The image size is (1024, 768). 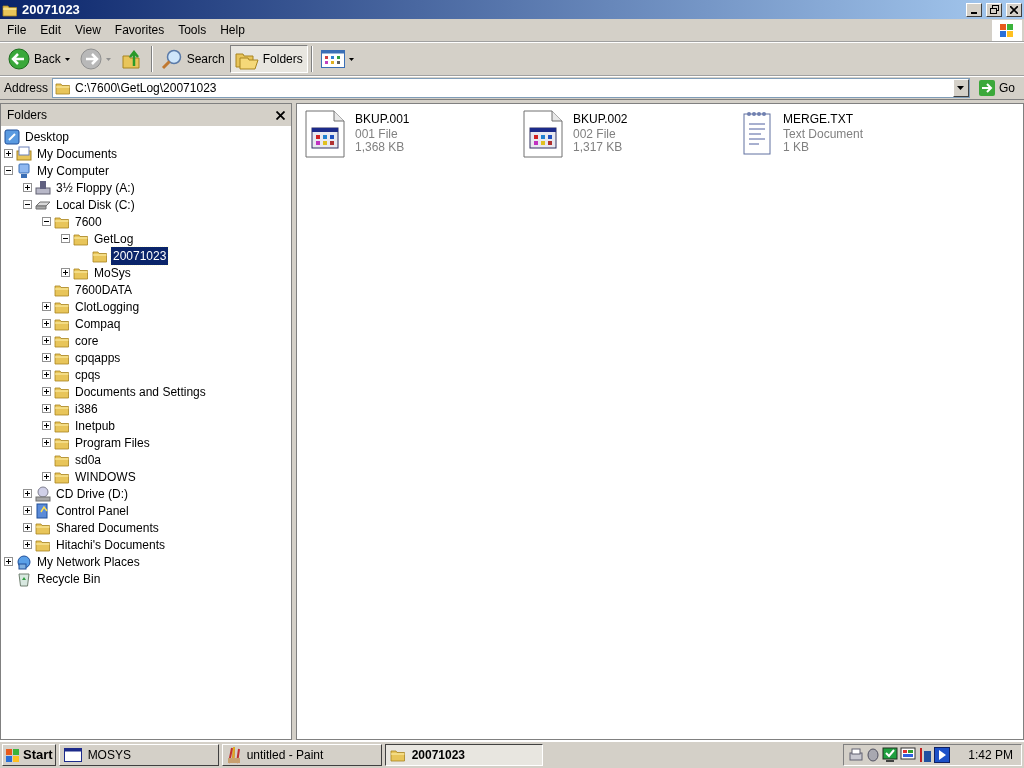 What do you see at coordinates (990, 755) in the screenshot?
I see `clock: 1:42 PM` at bounding box center [990, 755].